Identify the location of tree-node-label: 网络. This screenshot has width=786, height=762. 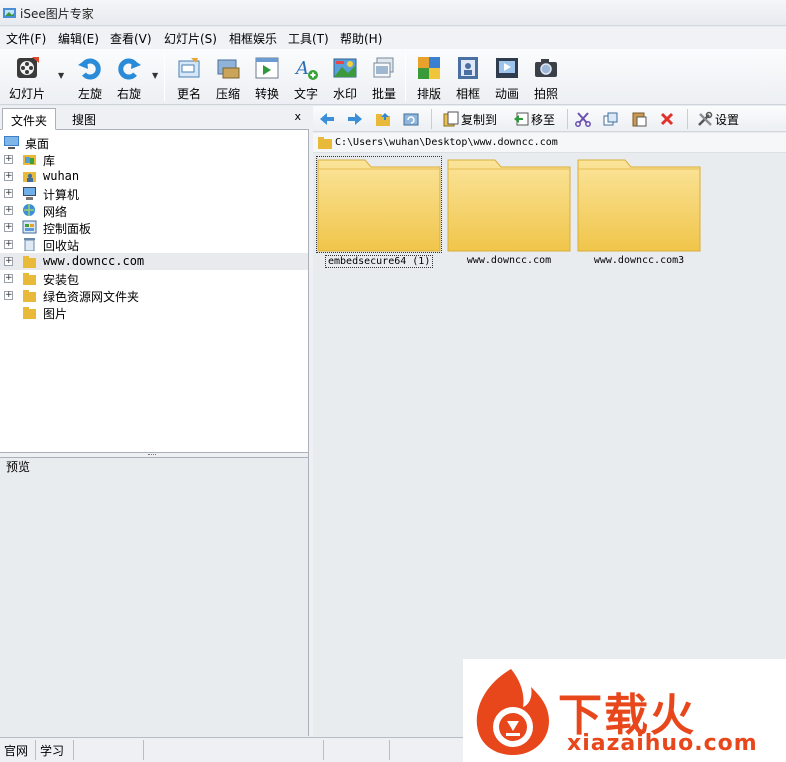
(55, 212).